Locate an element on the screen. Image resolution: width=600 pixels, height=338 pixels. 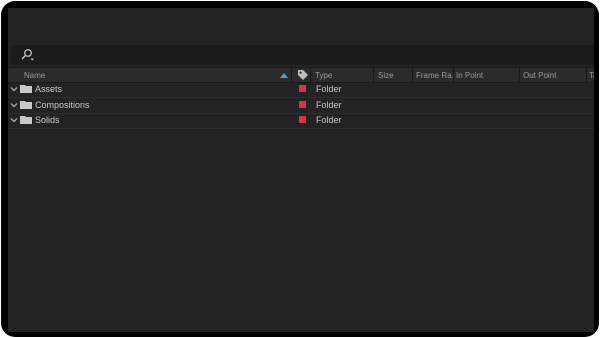
column-in-point: In Point is located at coordinates (486, 75).